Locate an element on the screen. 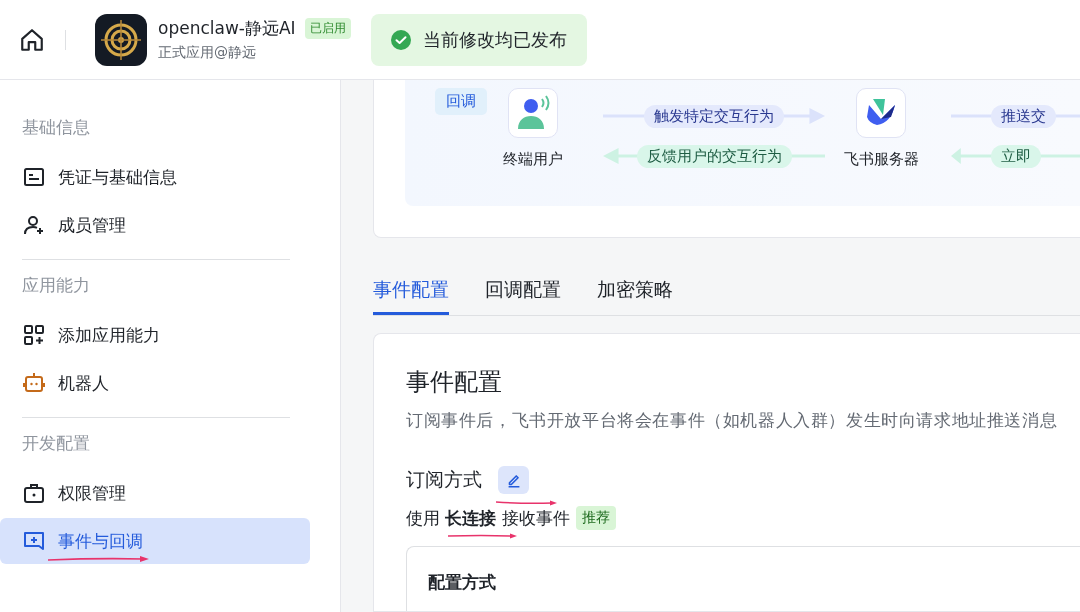  description: 订阅事件后，飞书开放平台将会在事件（如机器人入群）发生时向请求地址推送消息 is located at coordinates (732, 421).